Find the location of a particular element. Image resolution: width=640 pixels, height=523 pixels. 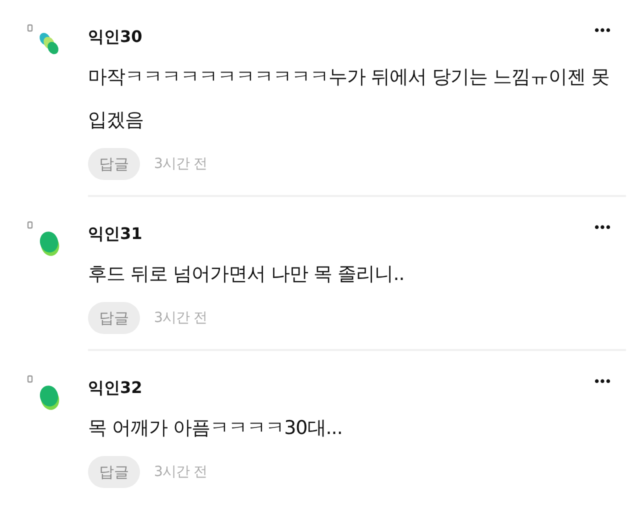

author-name: 익인31 is located at coordinates (115, 234).